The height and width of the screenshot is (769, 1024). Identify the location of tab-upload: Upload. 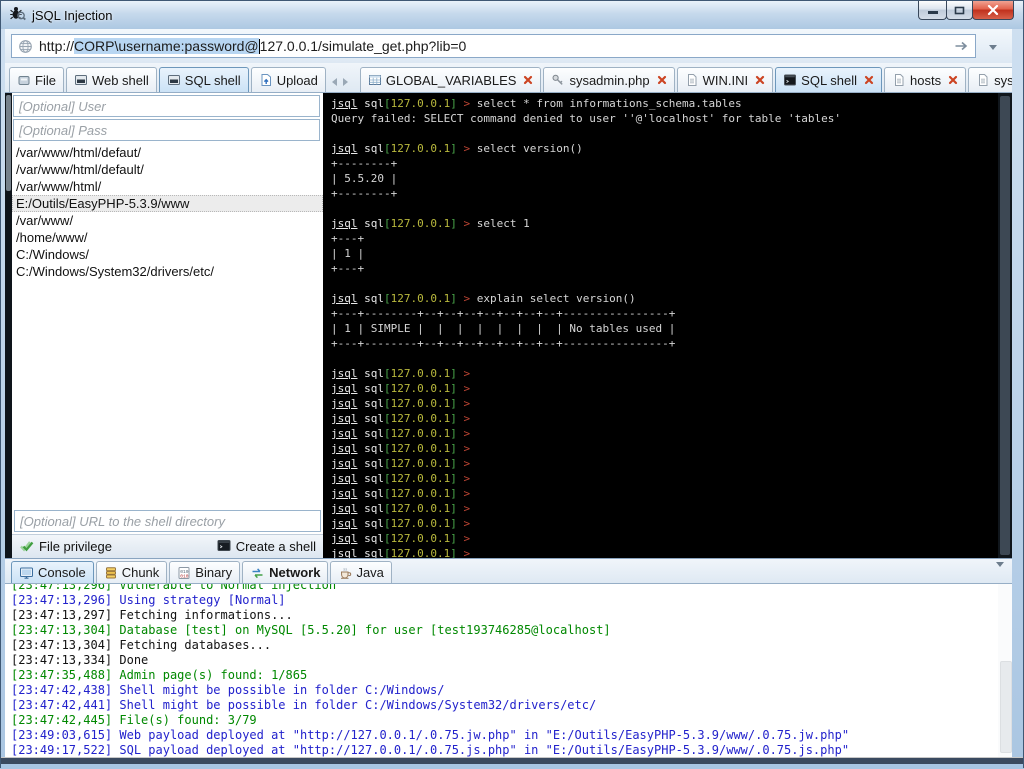
(288, 79).